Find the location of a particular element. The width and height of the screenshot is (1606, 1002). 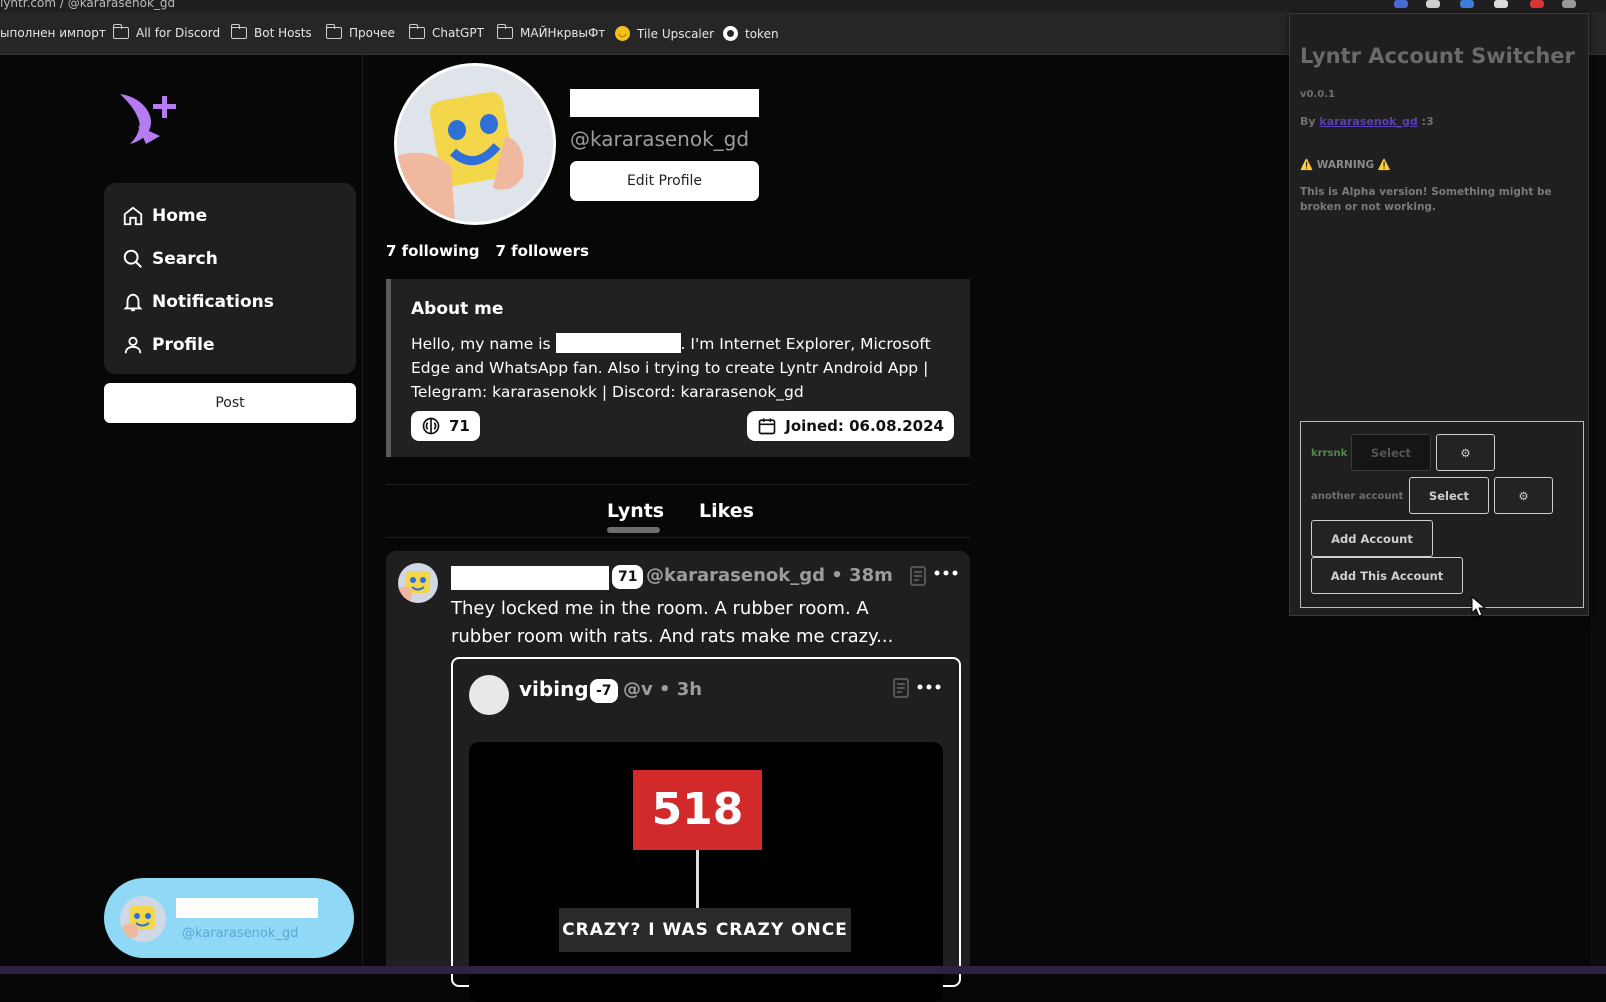

about-title: About me is located at coordinates (457, 309).